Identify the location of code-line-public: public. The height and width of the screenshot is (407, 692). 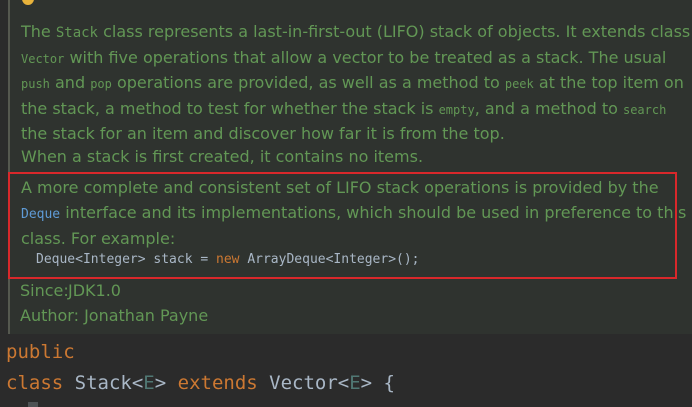
(40, 352).